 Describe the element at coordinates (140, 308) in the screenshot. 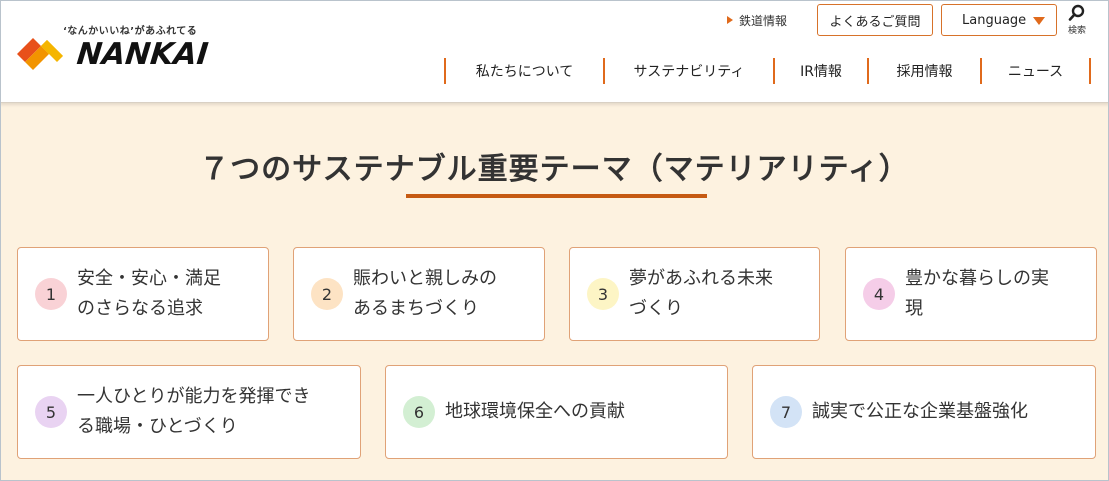

I see `theme-line: のさらなる追求` at that location.